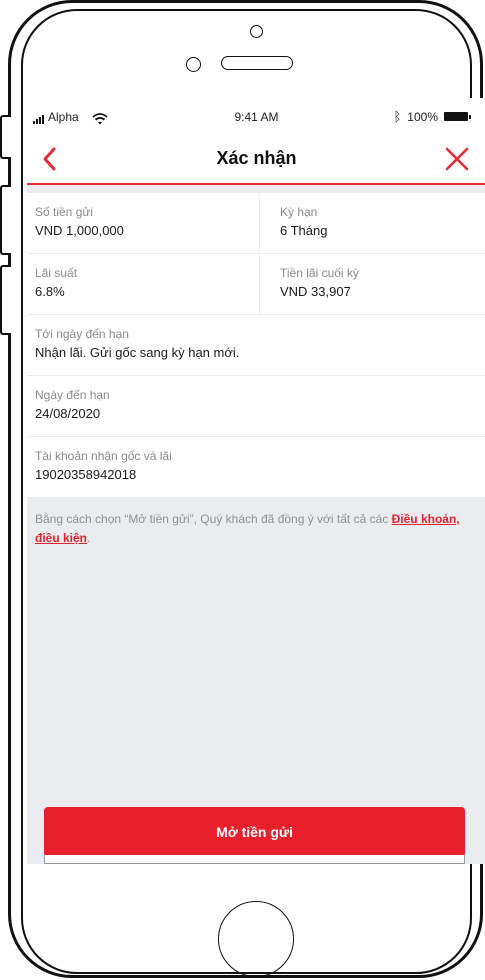 This screenshot has width=485, height=980. Describe the element at coordinates (299, 212) in the screenshot. I see `term-label: Kỳ hạn` at that location.